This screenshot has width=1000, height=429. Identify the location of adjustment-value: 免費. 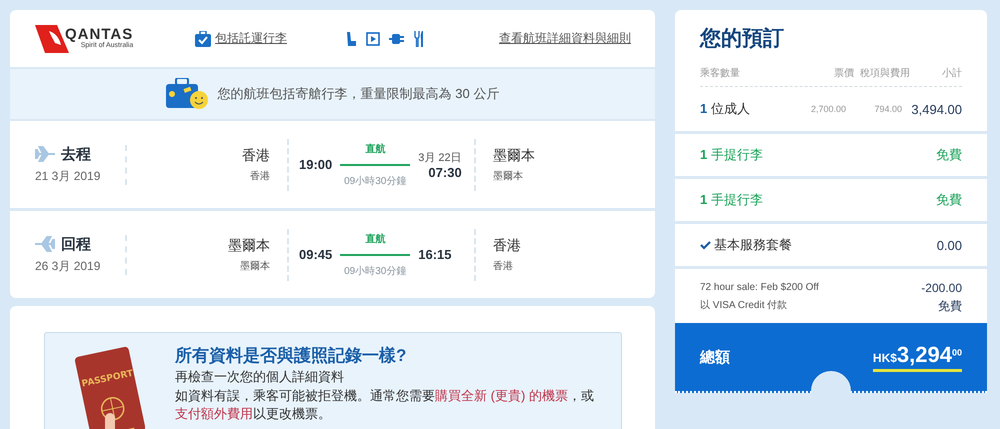
(950, 306).